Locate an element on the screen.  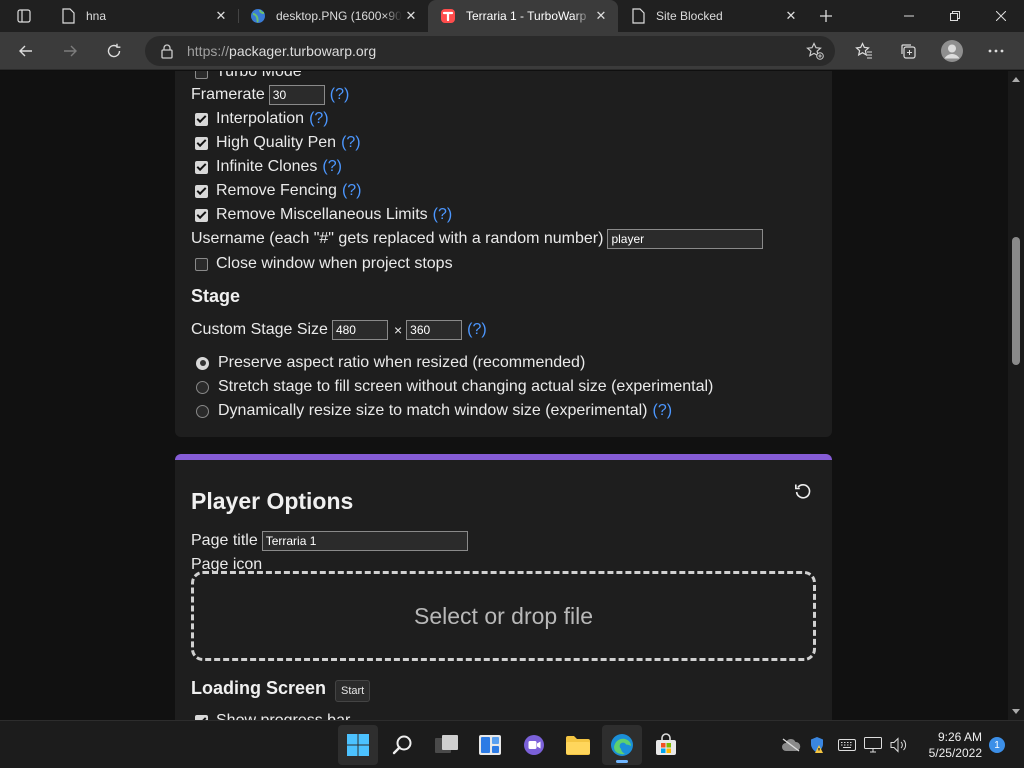
show-progress-row: Show progress bar is located at coordinates (270, 716).